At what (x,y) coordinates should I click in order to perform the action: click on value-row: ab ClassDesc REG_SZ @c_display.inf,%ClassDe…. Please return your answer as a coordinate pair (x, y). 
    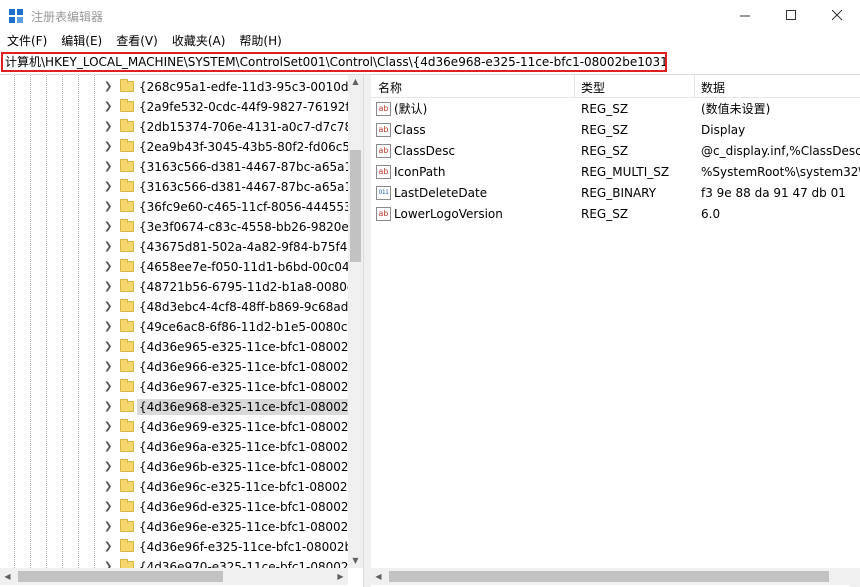
    Looking at the image, I should click on (615, 151).